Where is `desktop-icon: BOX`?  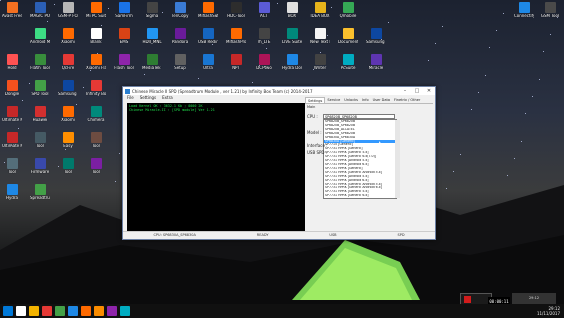 desktop-icon: BOX is located at coordinates (292, 15).